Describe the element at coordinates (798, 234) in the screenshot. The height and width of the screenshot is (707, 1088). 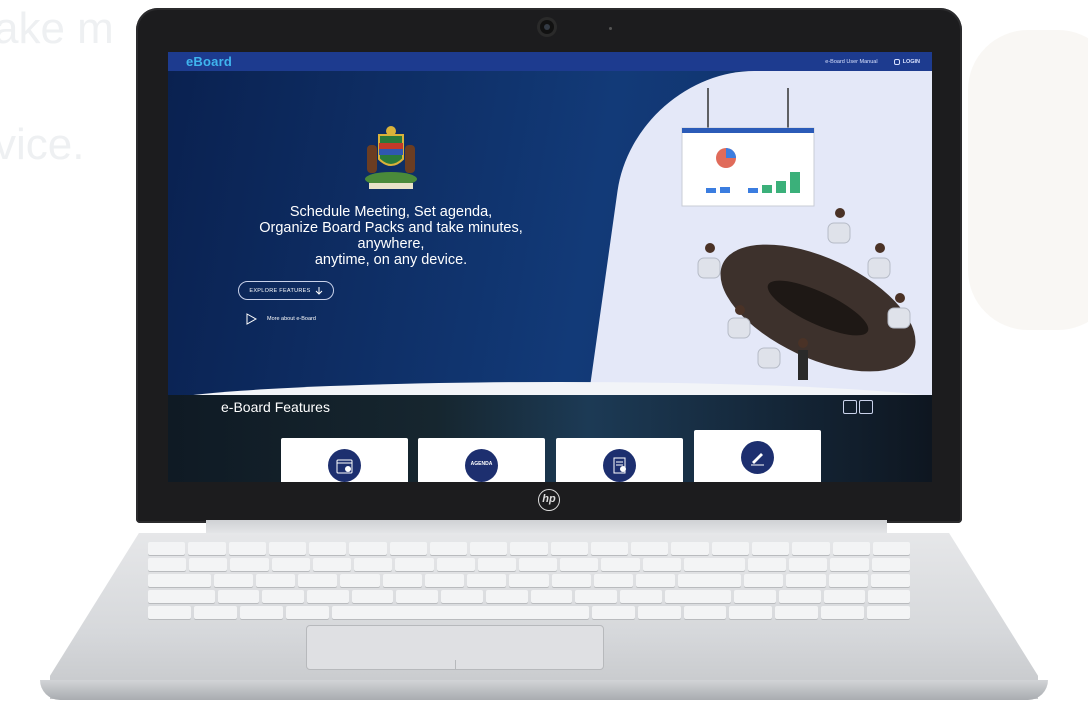
I see `meeting-illustration` at that location.